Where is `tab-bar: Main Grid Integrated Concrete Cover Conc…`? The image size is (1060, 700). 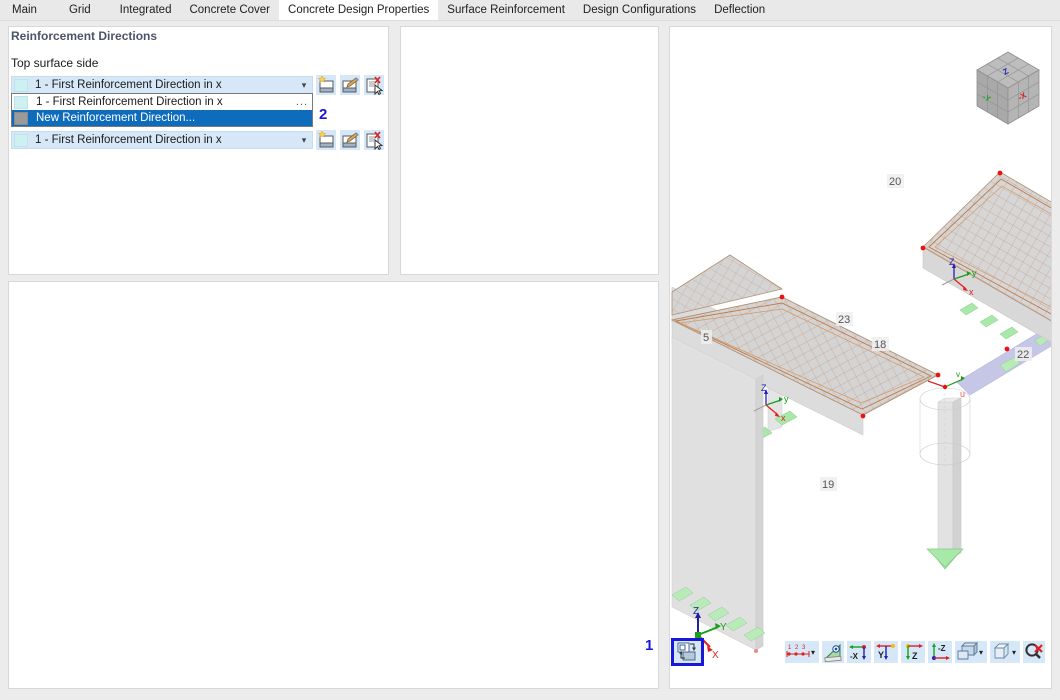
tab-bar: Main Grid Integrated Concrete Cover Conc… is located at coordinates (530, 10).